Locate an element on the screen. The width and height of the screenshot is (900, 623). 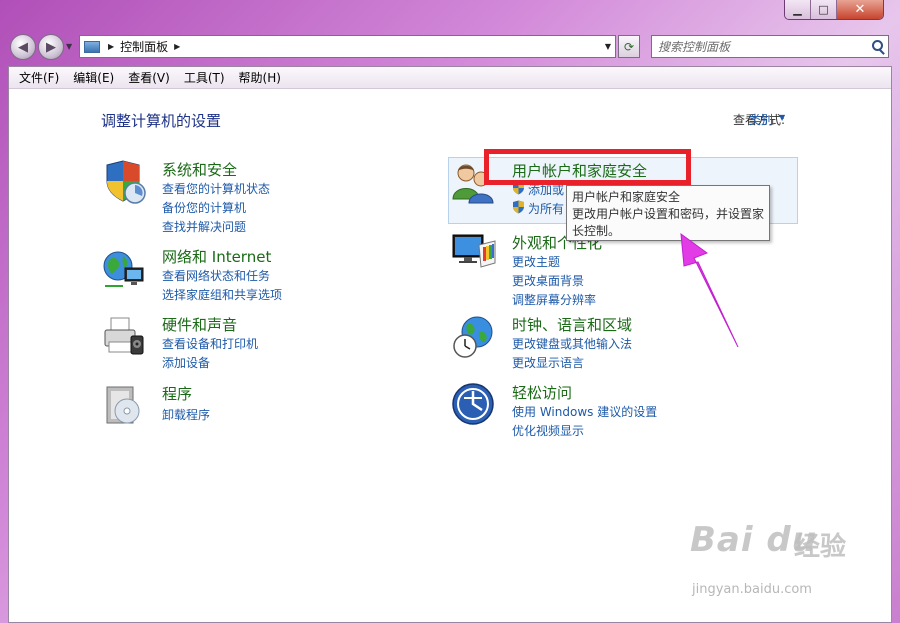
window-controls: ▁ □ ✕ is located at coordinates (834, 10).